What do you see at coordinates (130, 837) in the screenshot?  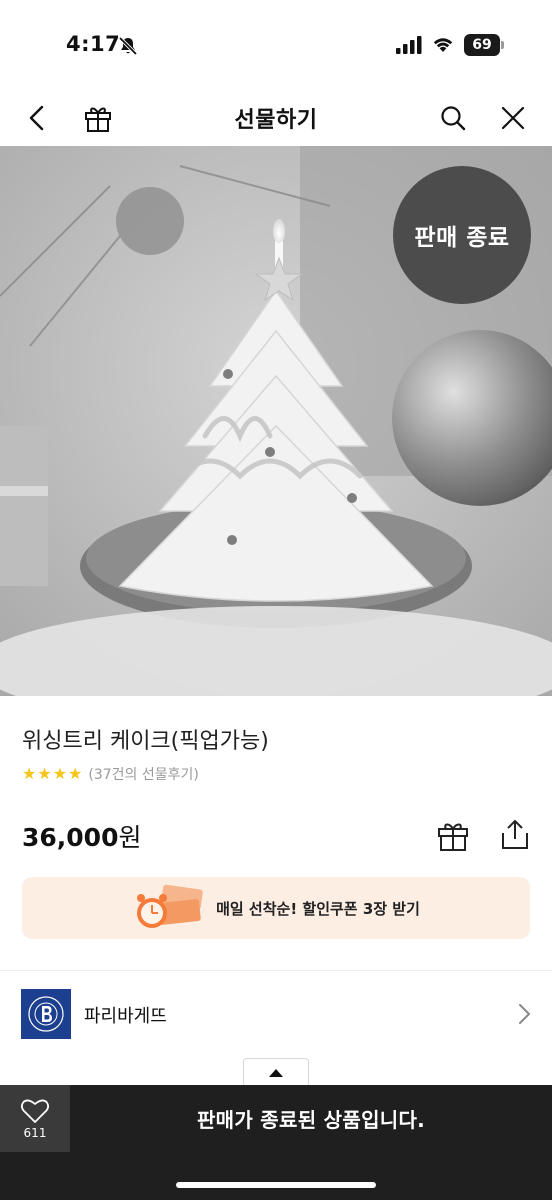 I see `price-unit: 원` at bounding box center [130, 837].